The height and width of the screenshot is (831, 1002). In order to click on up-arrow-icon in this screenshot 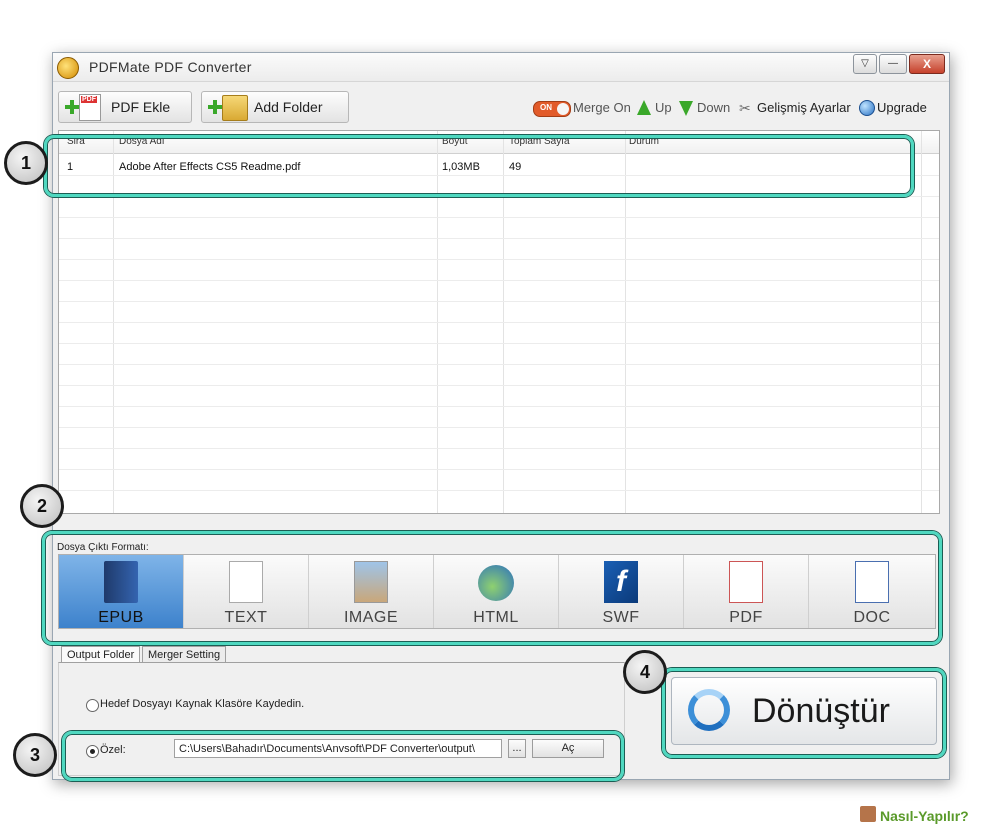, I will do `click(644, 107)`.